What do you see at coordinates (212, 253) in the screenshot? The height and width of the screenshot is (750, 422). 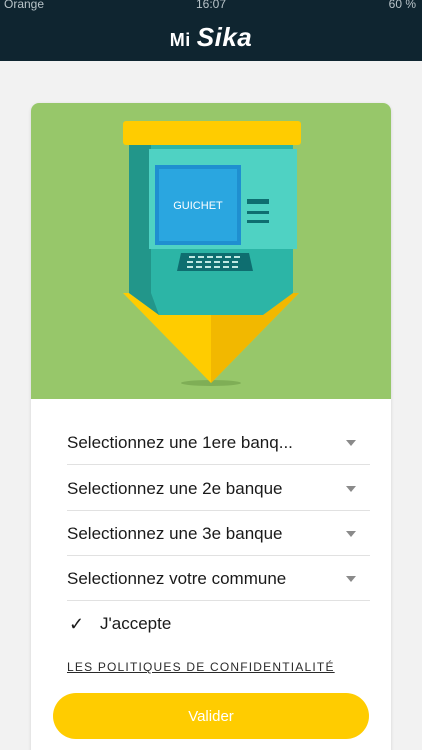 I see `atm-illustration: GUICHET` at bounding box center [212, 253].